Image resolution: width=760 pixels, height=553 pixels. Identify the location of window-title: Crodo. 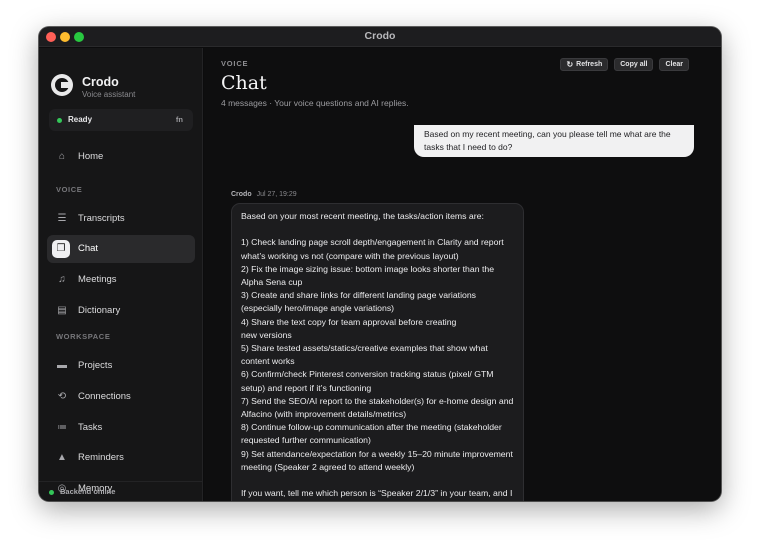
(380, 36).